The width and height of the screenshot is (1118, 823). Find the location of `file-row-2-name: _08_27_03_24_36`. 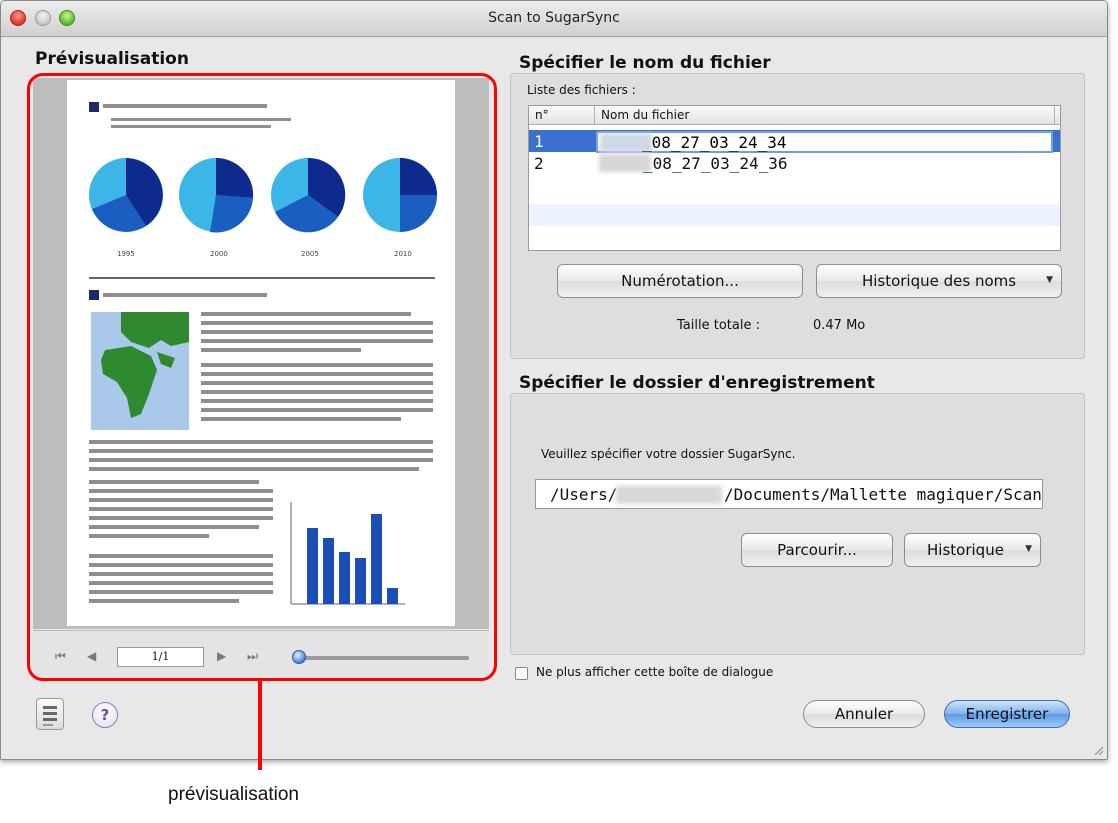

file-row-2-name: _08_27_03_24_36 is located at coordinates (715, 163).